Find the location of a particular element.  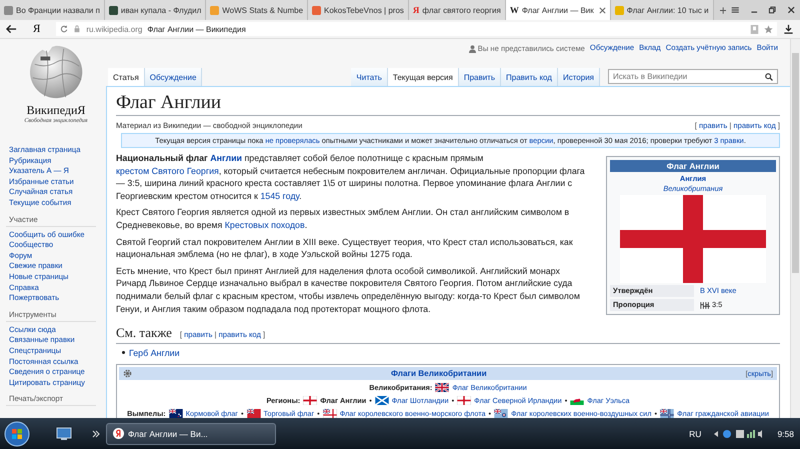

back-arrow-icon is located at coordinates (11, 29).